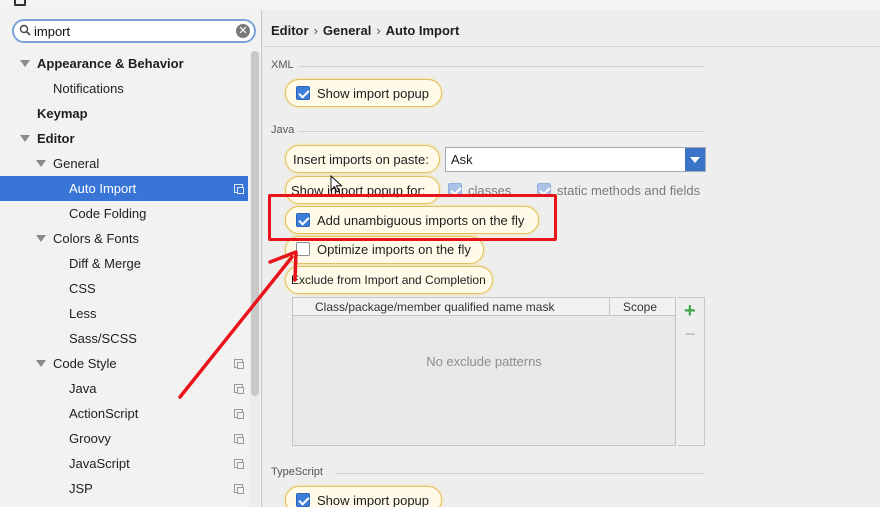 This screenshot has width=880, height=507. What do you see at coordinates (62, 113) in the screenshot?
I see `sidebar-item-label: Keymap` at bounding box center [62, 113].